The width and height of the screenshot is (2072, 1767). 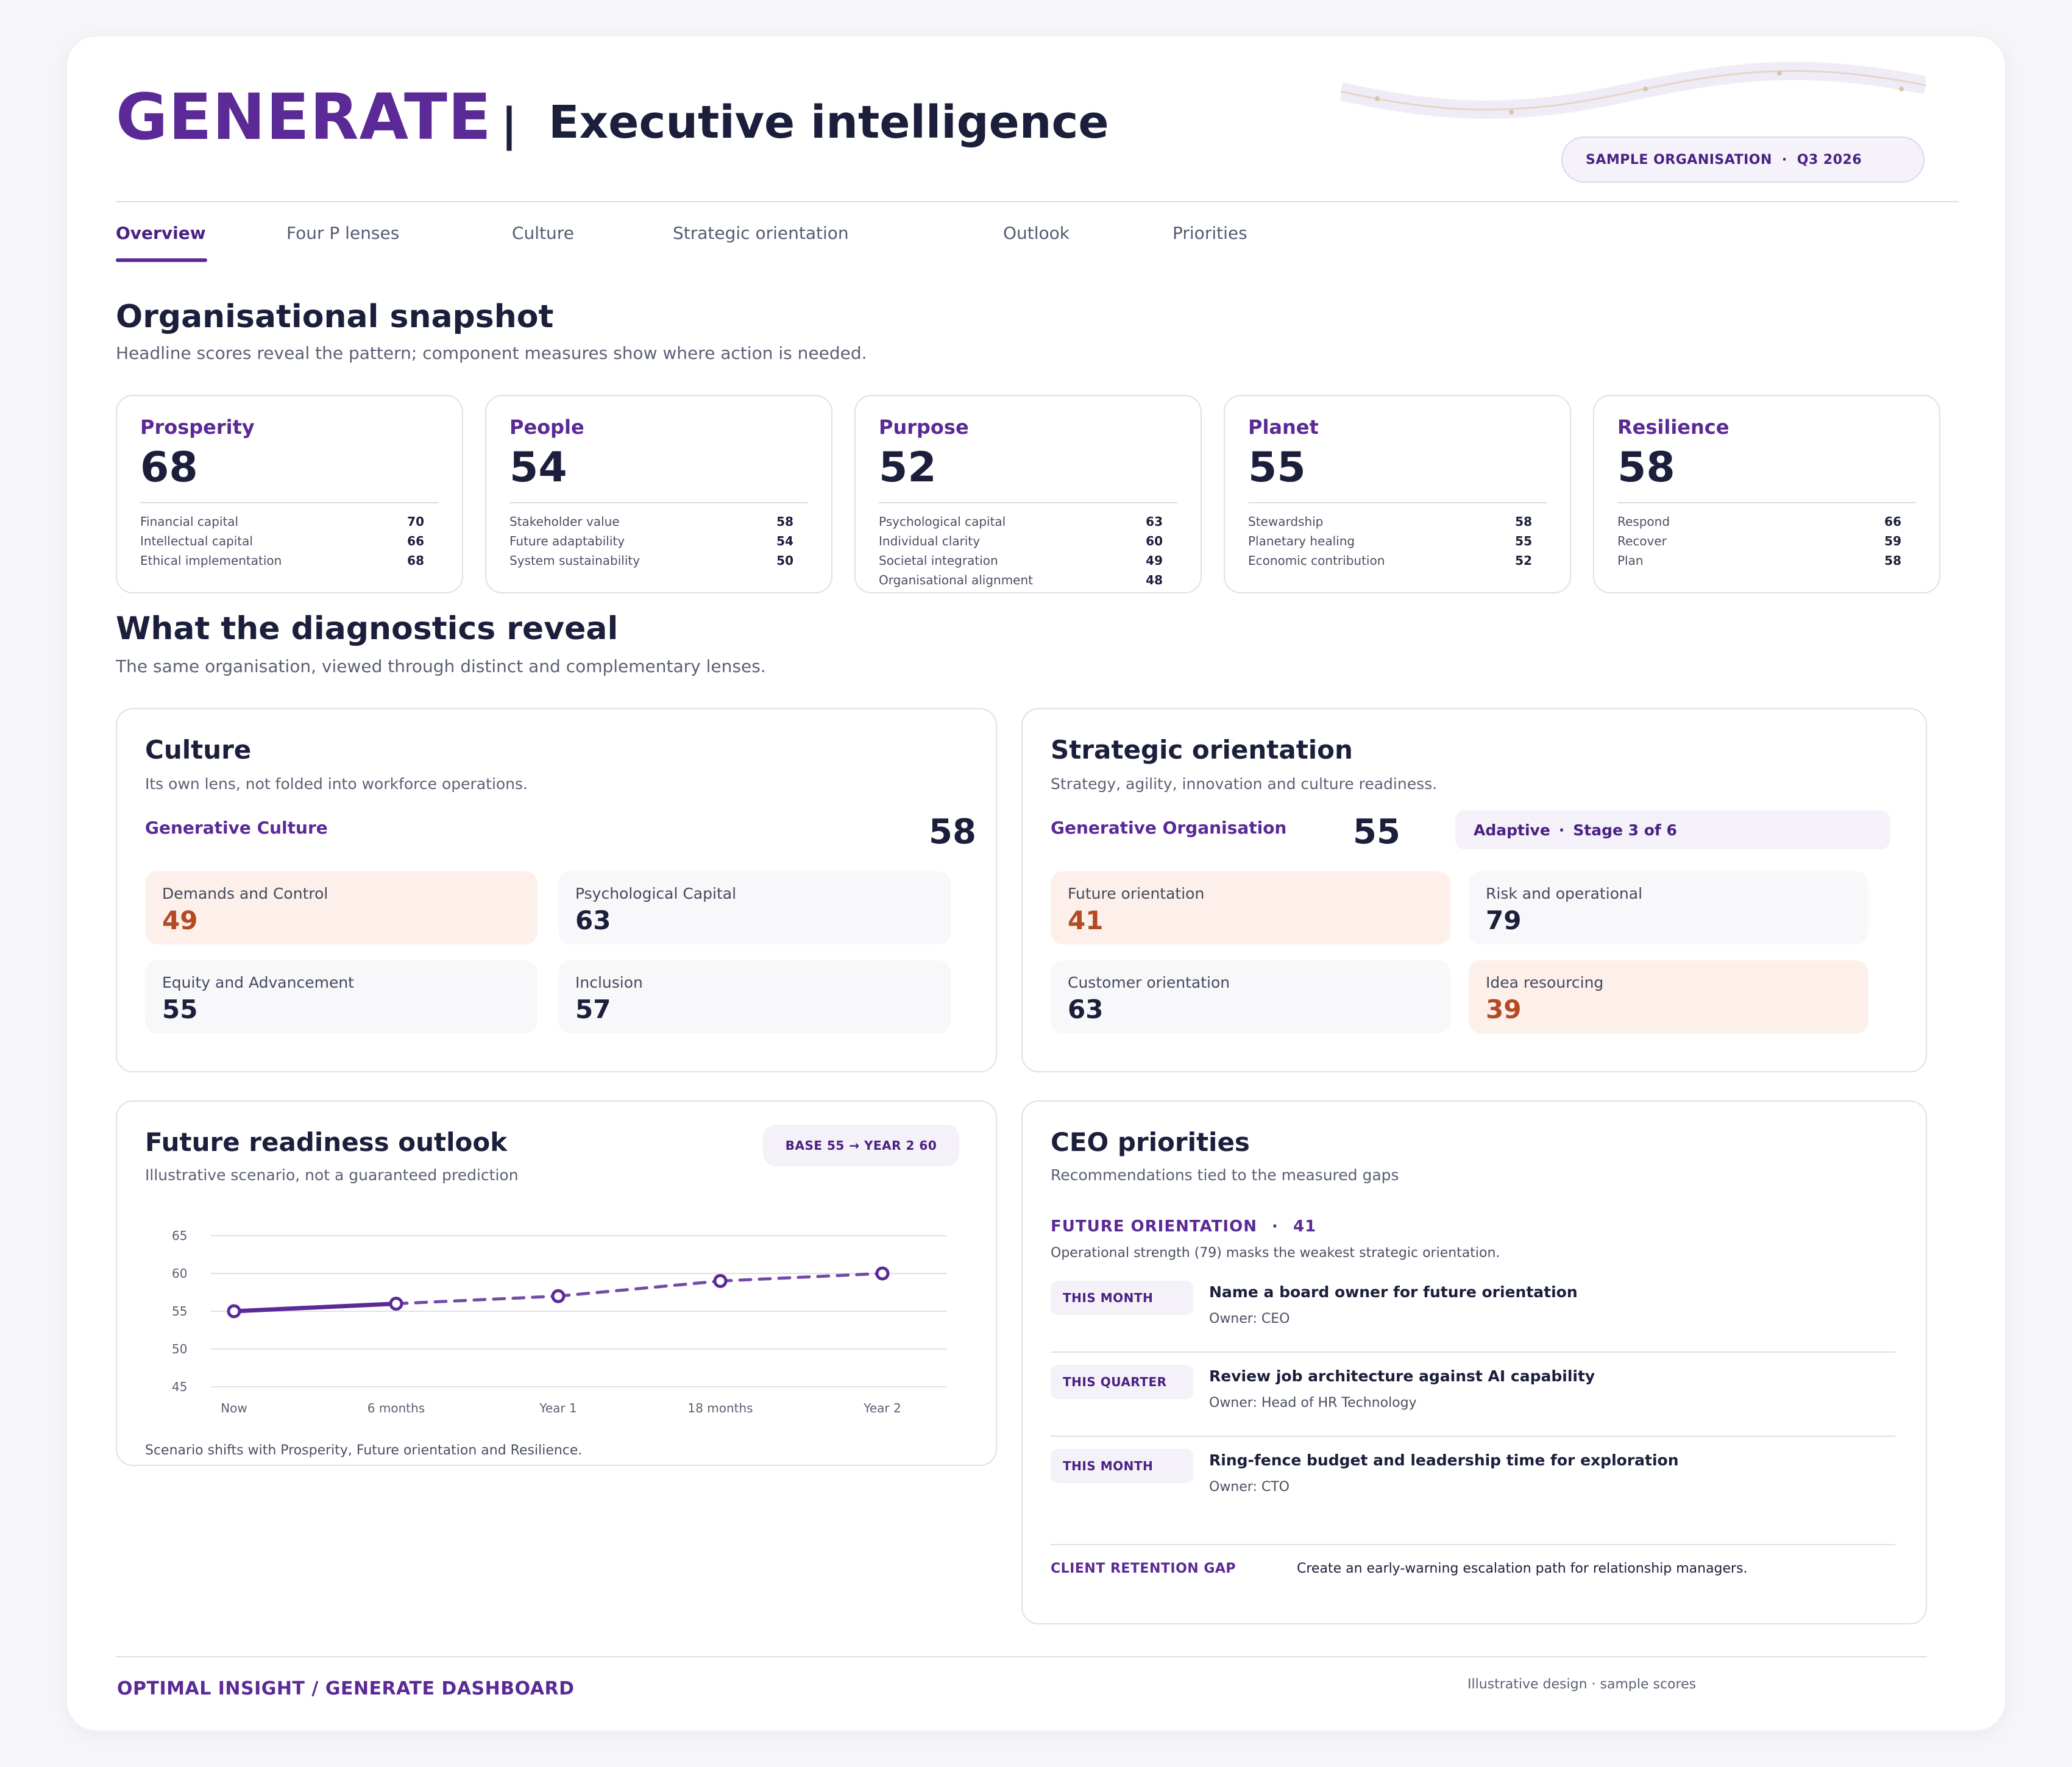 I want to click on priority-owner: Owner: Head of HR Technology, so click(x=1313, y=1403).